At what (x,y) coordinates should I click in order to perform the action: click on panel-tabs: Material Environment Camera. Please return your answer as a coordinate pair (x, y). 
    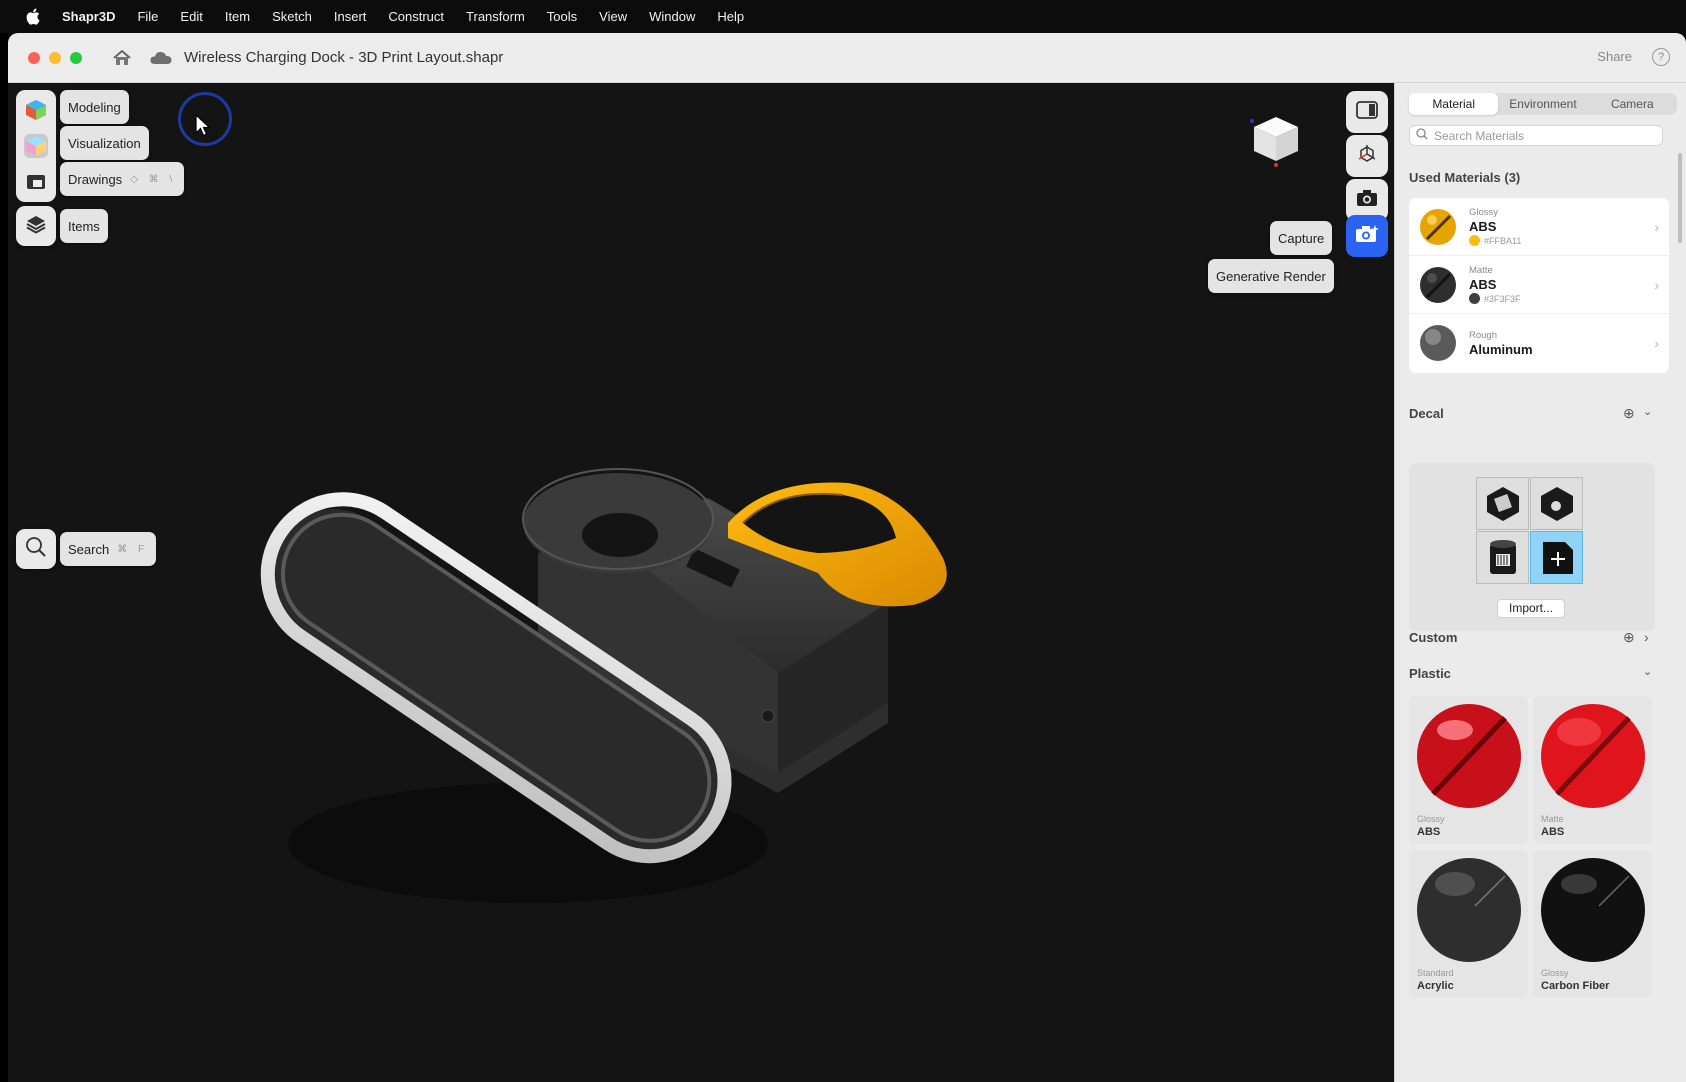
    Looking at the image, I should click on (1543, 104).